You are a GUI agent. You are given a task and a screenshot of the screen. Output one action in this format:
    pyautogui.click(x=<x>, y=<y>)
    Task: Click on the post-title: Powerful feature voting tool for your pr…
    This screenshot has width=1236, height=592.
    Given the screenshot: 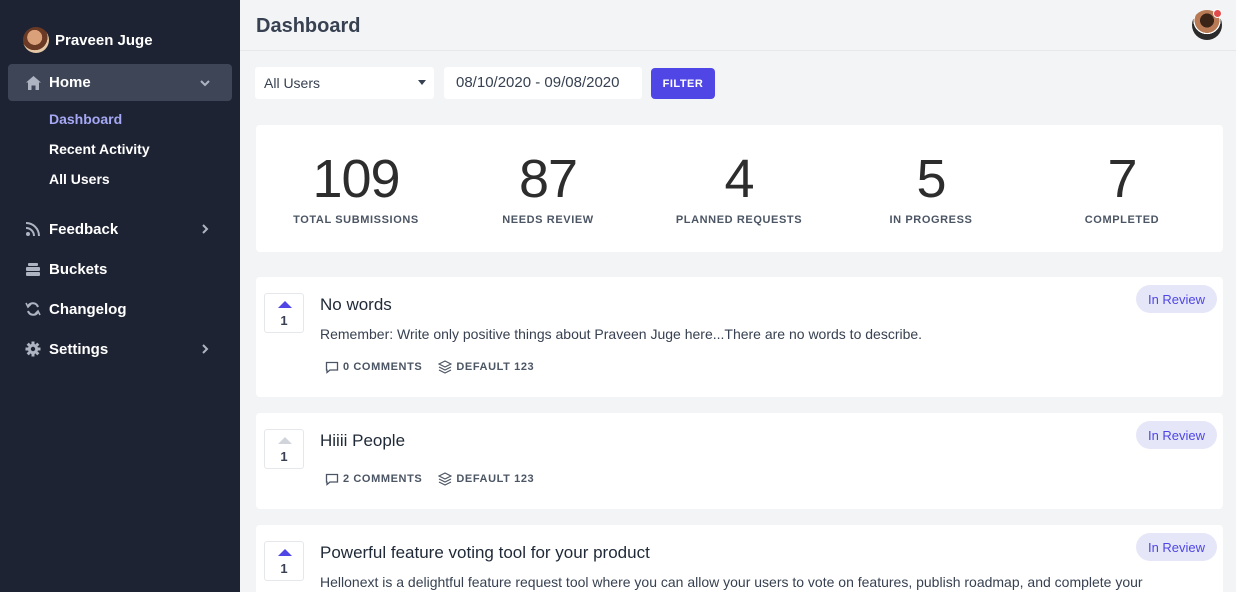 What is the action you would take?
    pyautogui.click(x=485, y=553)
    